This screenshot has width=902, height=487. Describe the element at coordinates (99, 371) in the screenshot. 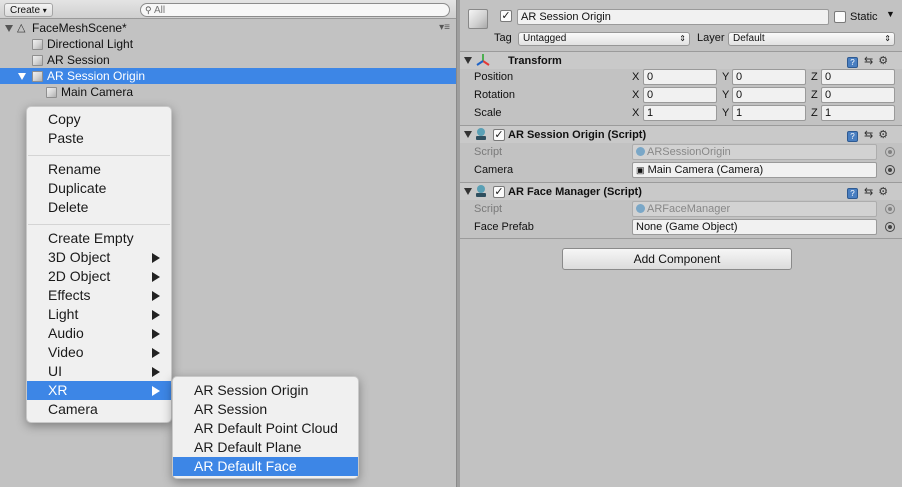

I see `menu-item-ui: UI` at that location.